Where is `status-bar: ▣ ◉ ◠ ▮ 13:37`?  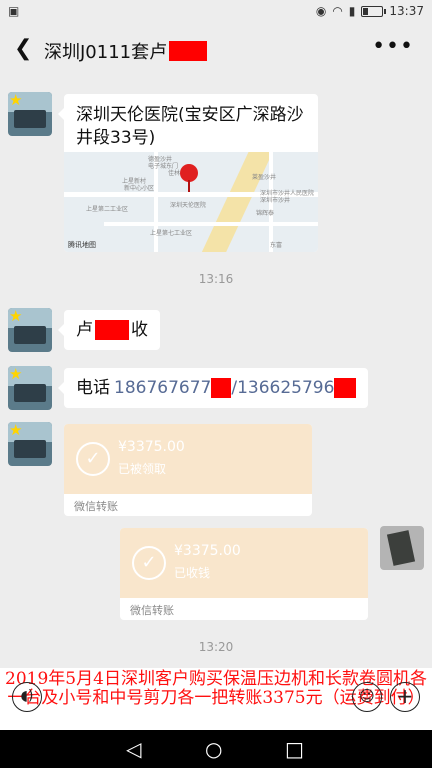 status-bar: ▣ ◉ ◠ ▮ 13:37 is located at coordinates (216, 12).